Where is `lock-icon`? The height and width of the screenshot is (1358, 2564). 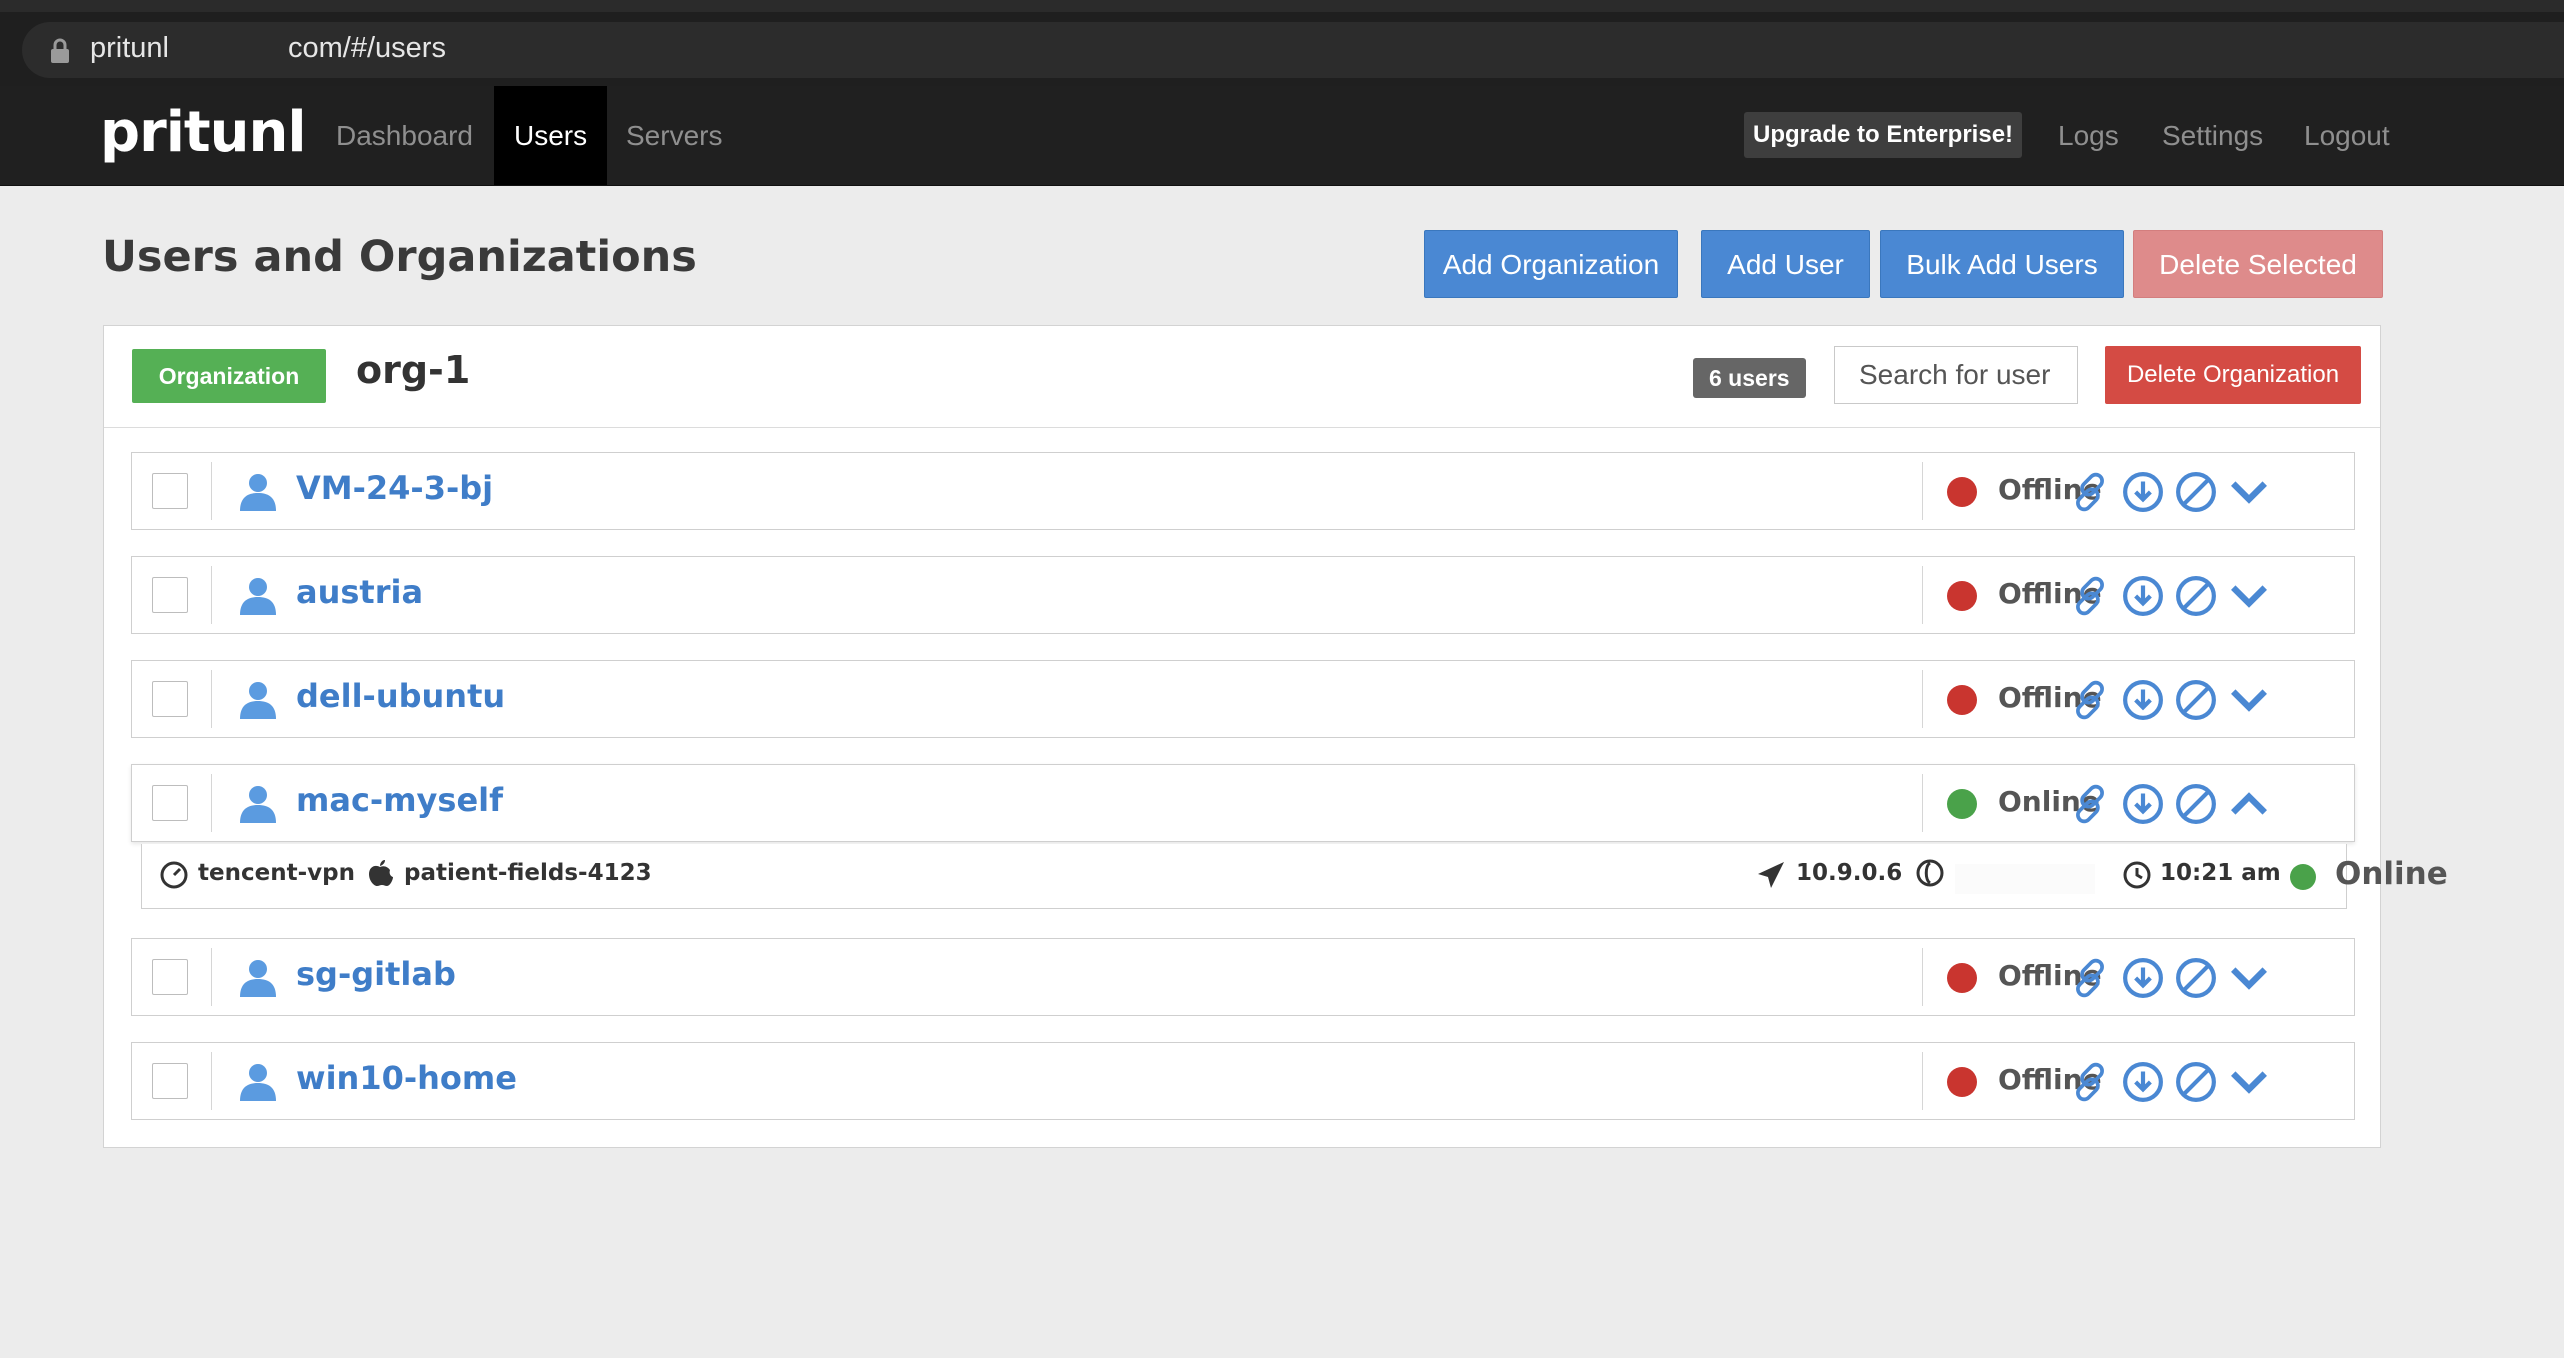
lock-icon is located at coordinates (60, 50).